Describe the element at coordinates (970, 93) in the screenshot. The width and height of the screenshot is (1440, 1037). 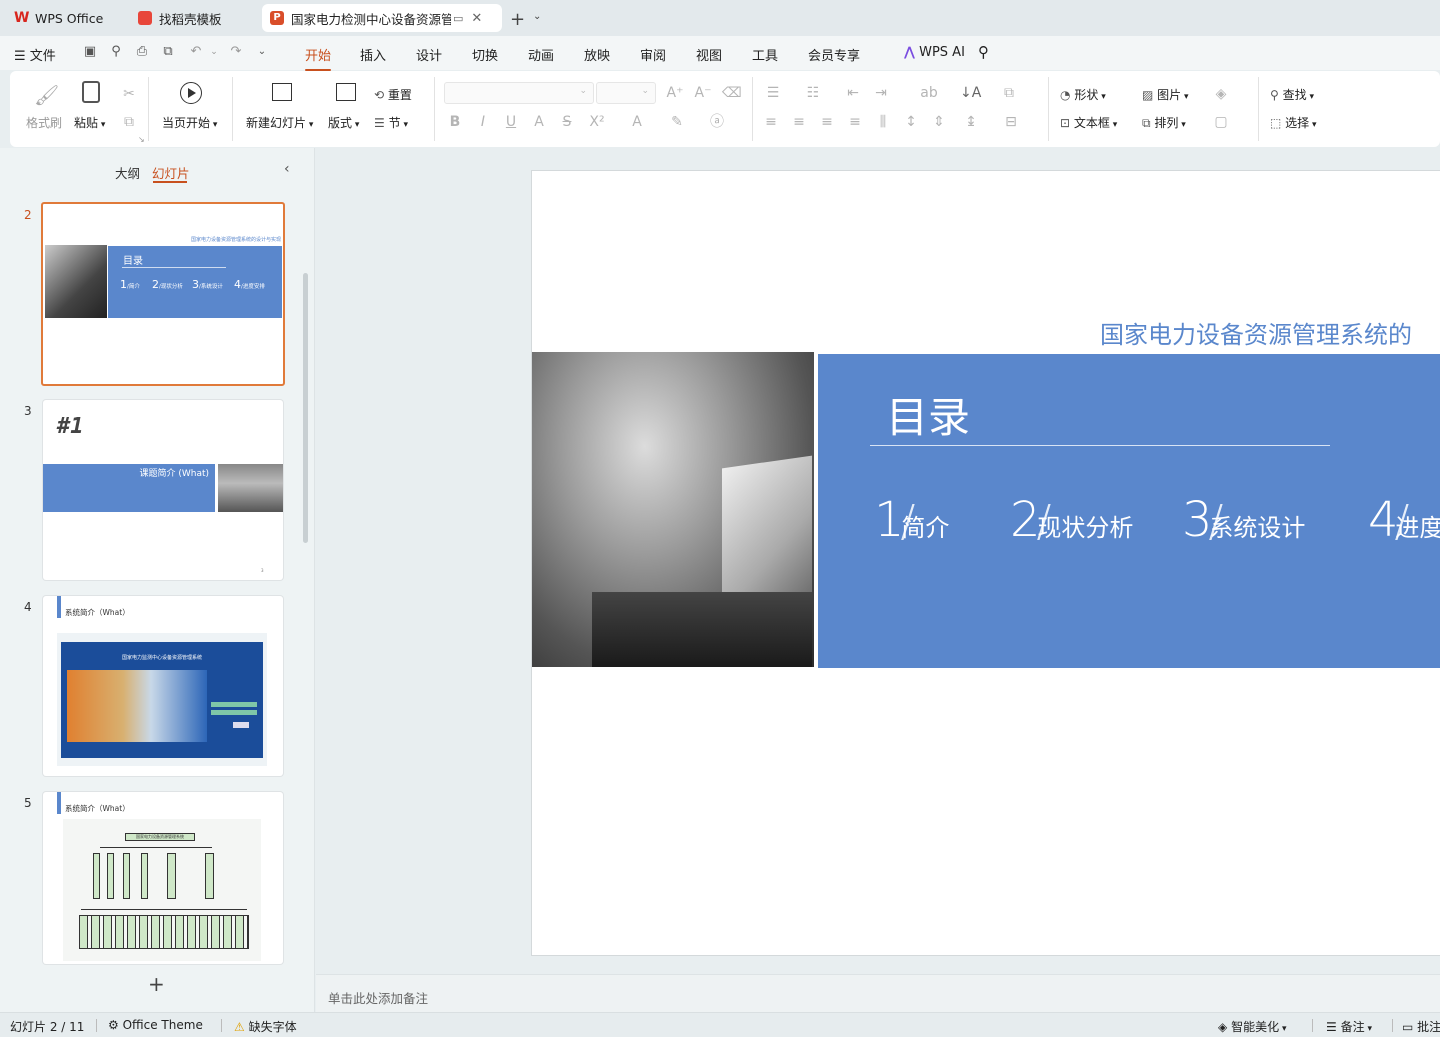
I see `sort-icon: ↓A` at that location.